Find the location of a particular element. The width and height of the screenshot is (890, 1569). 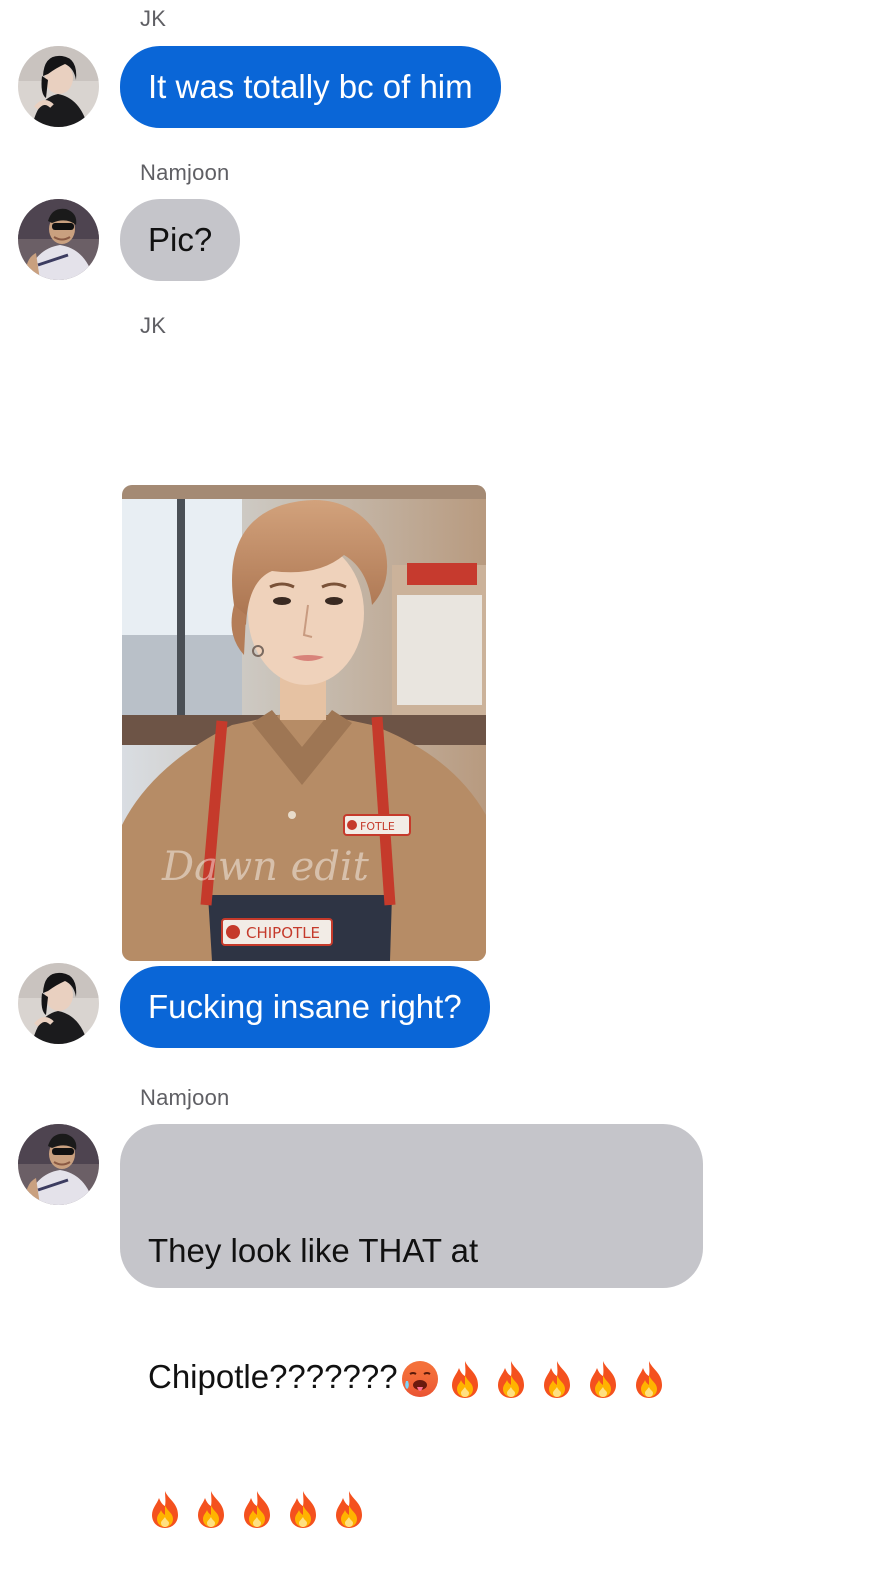

message-text-line: Chipotle??????? is located at coordinates (411, 1377).